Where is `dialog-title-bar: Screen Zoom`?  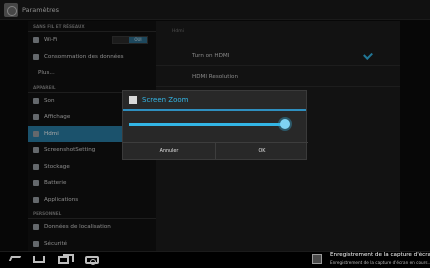
dialog-title-bar: Screen Zoom is located at coordinates (214, 101).